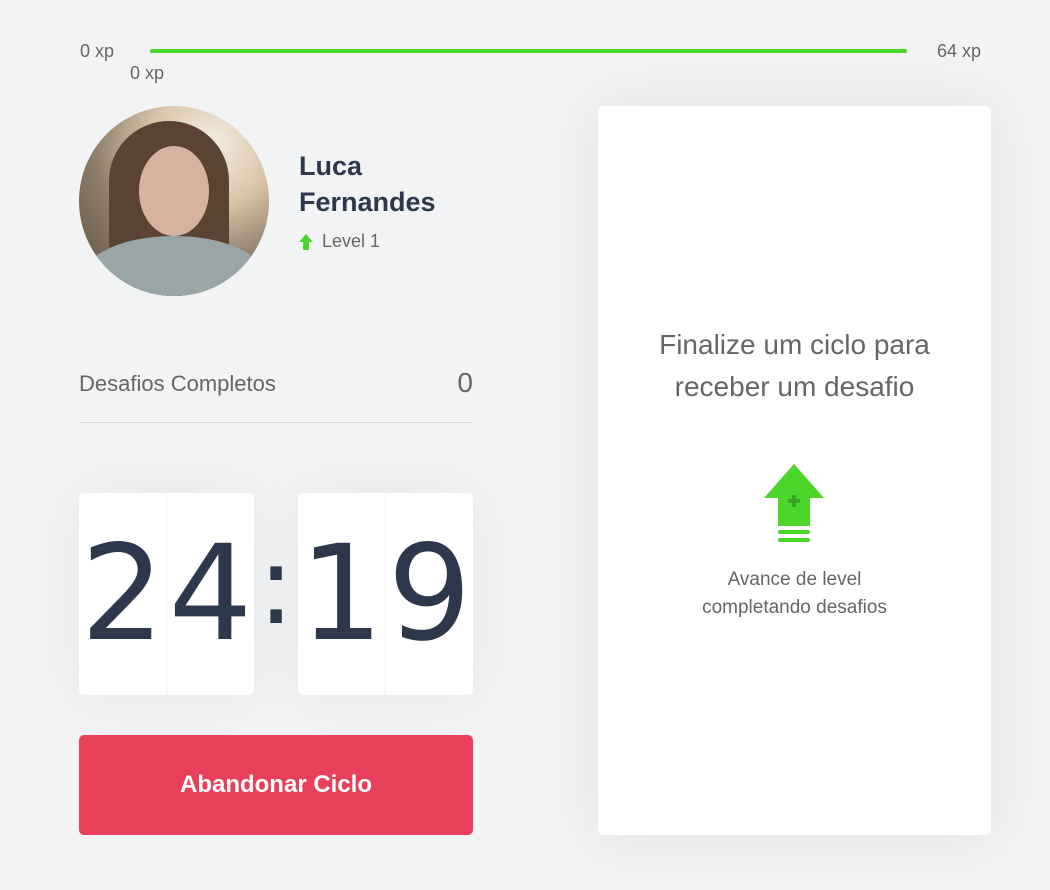 The image size is (1050, 890). I want to click on completed-challenges: Desafios Completos 0, so click(276, 393).